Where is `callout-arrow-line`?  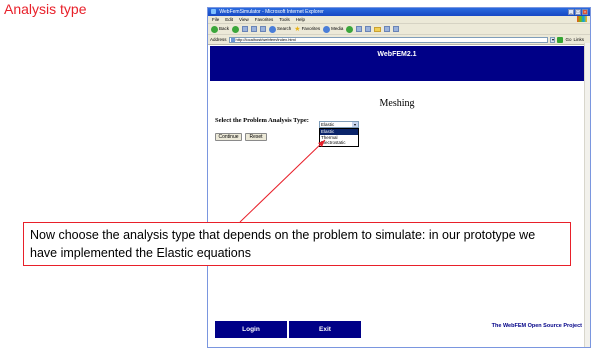 callout-arrow-line is located at coordinates (282, 181).